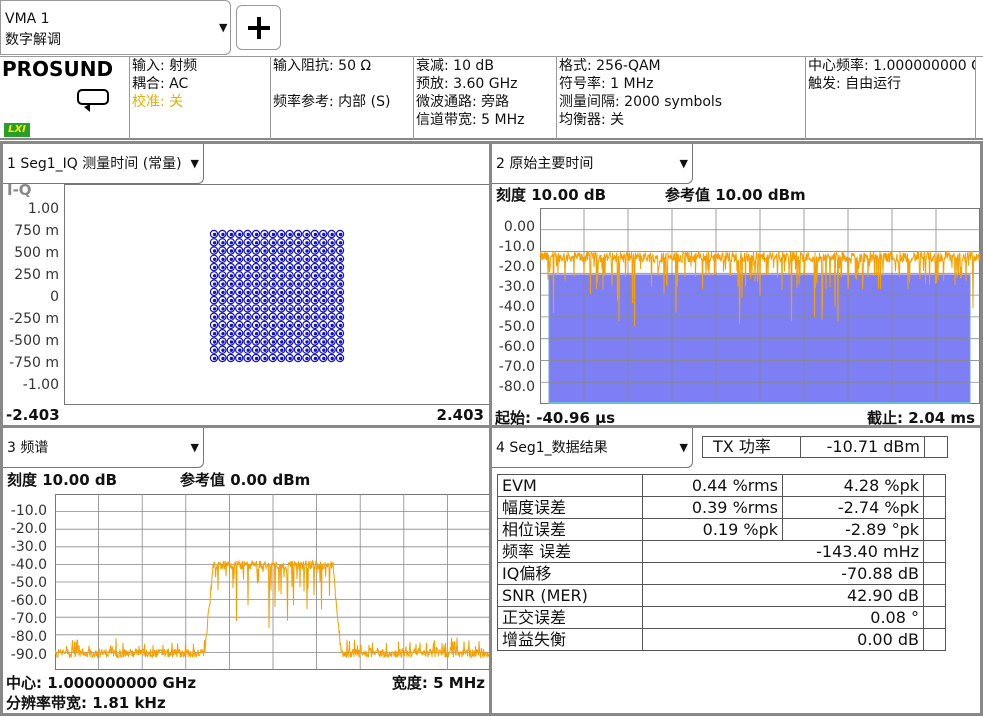  What do you see at coordinates (712, 507) in the screenshot?
I see `result-value-1: 0.39 %rms` at bounding box center [712, 507].